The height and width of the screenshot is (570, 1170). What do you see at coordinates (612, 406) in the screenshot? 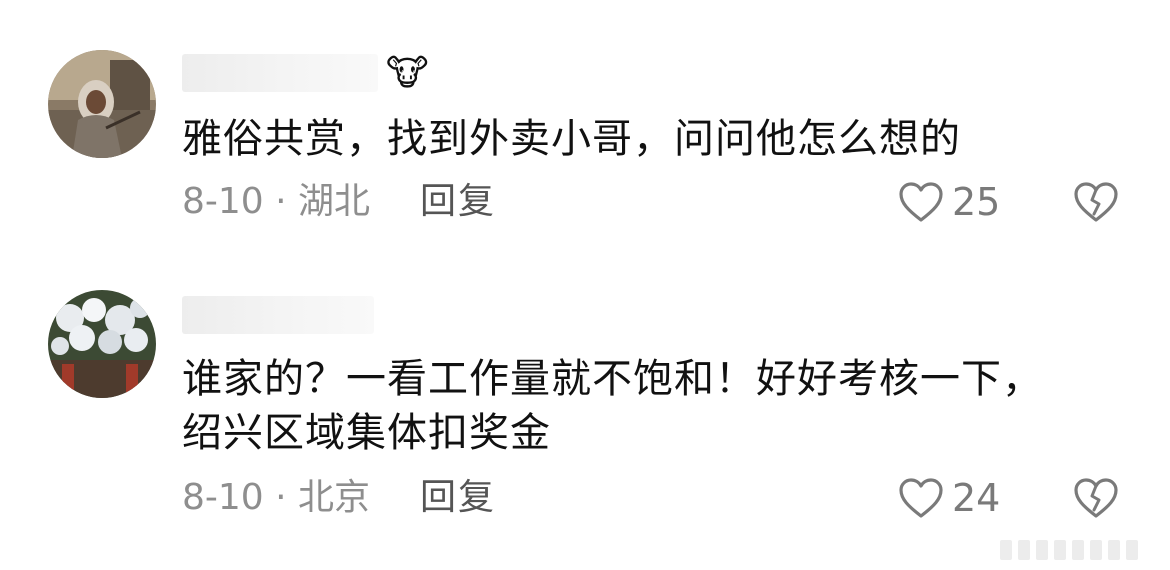
I see `comment-text: 谁家的？一看工作量就不饱和！好好考核一下，绍兴区域集体扣奖金` at bounding box center [612, 406].